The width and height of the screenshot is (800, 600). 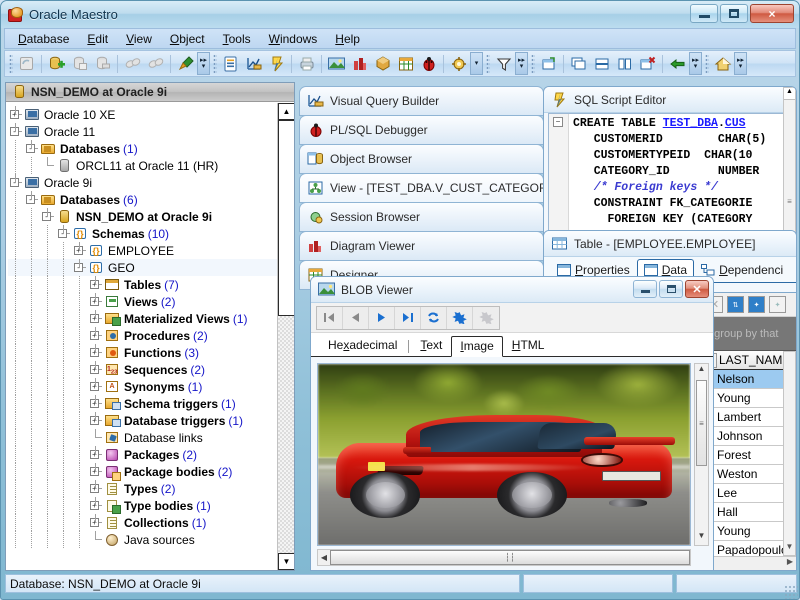 What do you see at coordinates (772, 13) in the screenshot?
I see `close-button: ×` at bounding box center [772, 13].